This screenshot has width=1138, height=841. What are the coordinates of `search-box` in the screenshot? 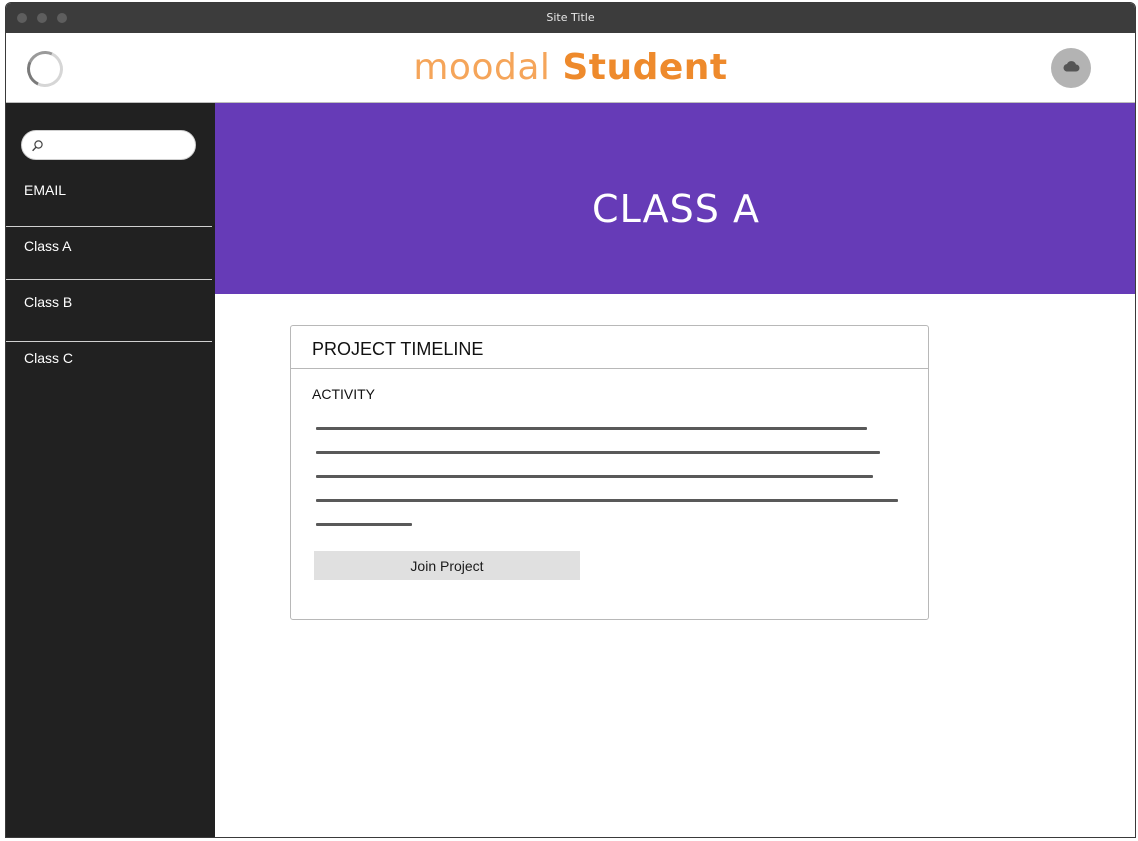 It's located at (108, 145).